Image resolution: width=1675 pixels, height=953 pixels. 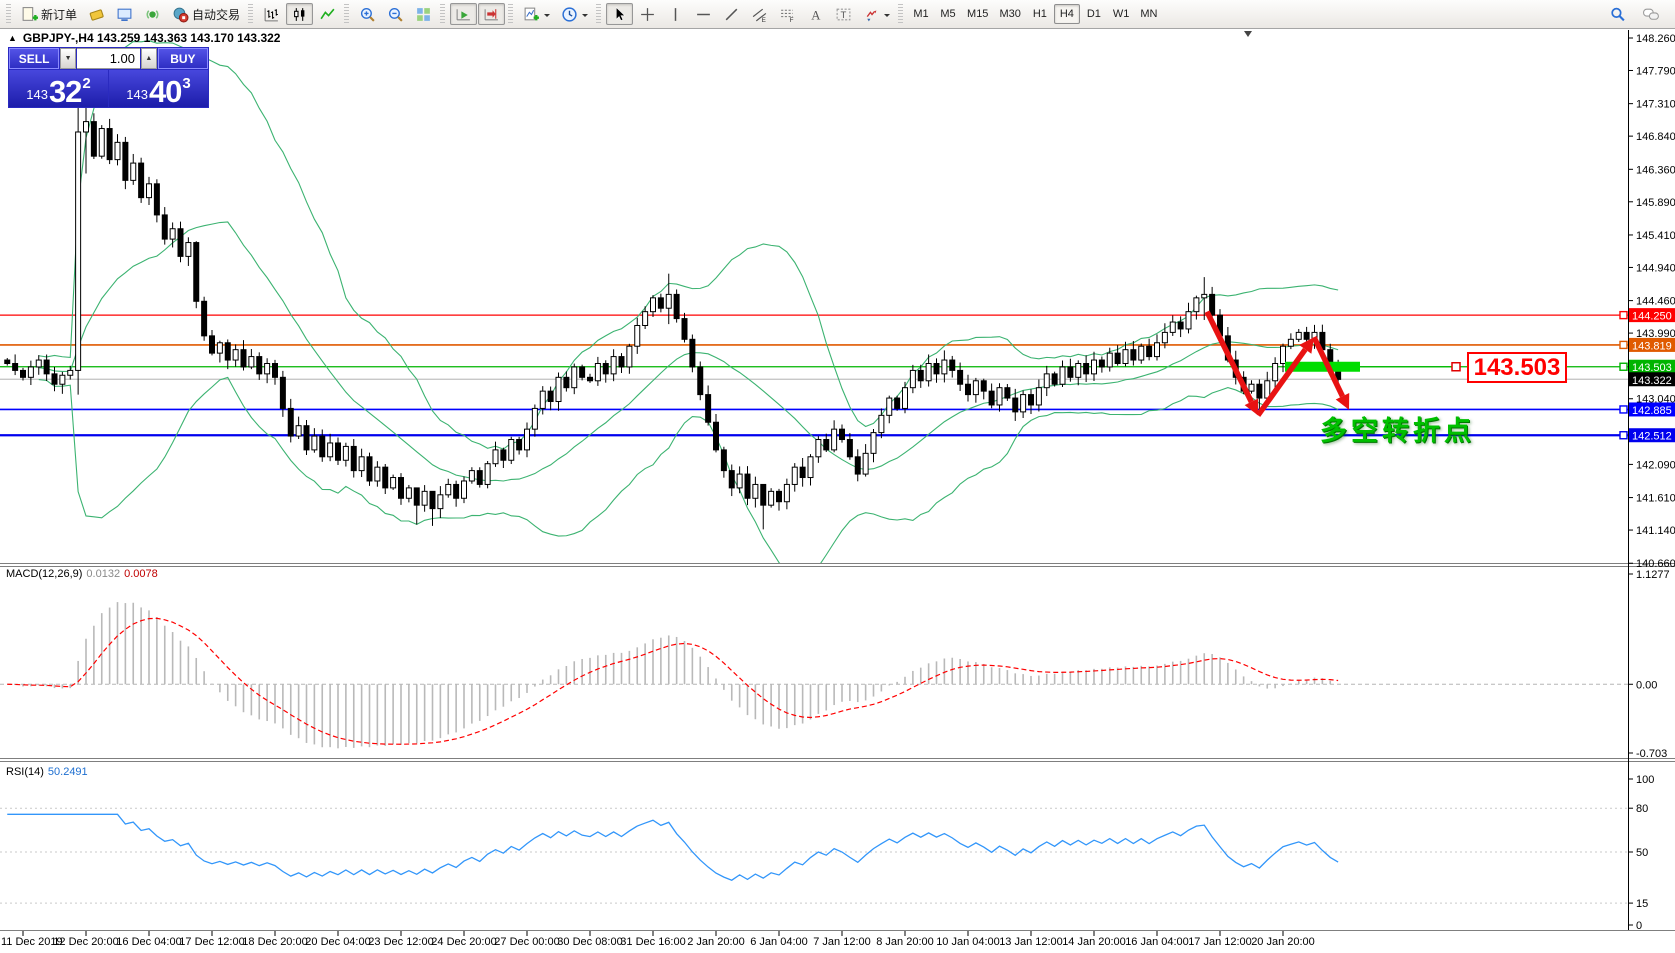 I want to click on line-chart-button, so click(x=327, y=14).